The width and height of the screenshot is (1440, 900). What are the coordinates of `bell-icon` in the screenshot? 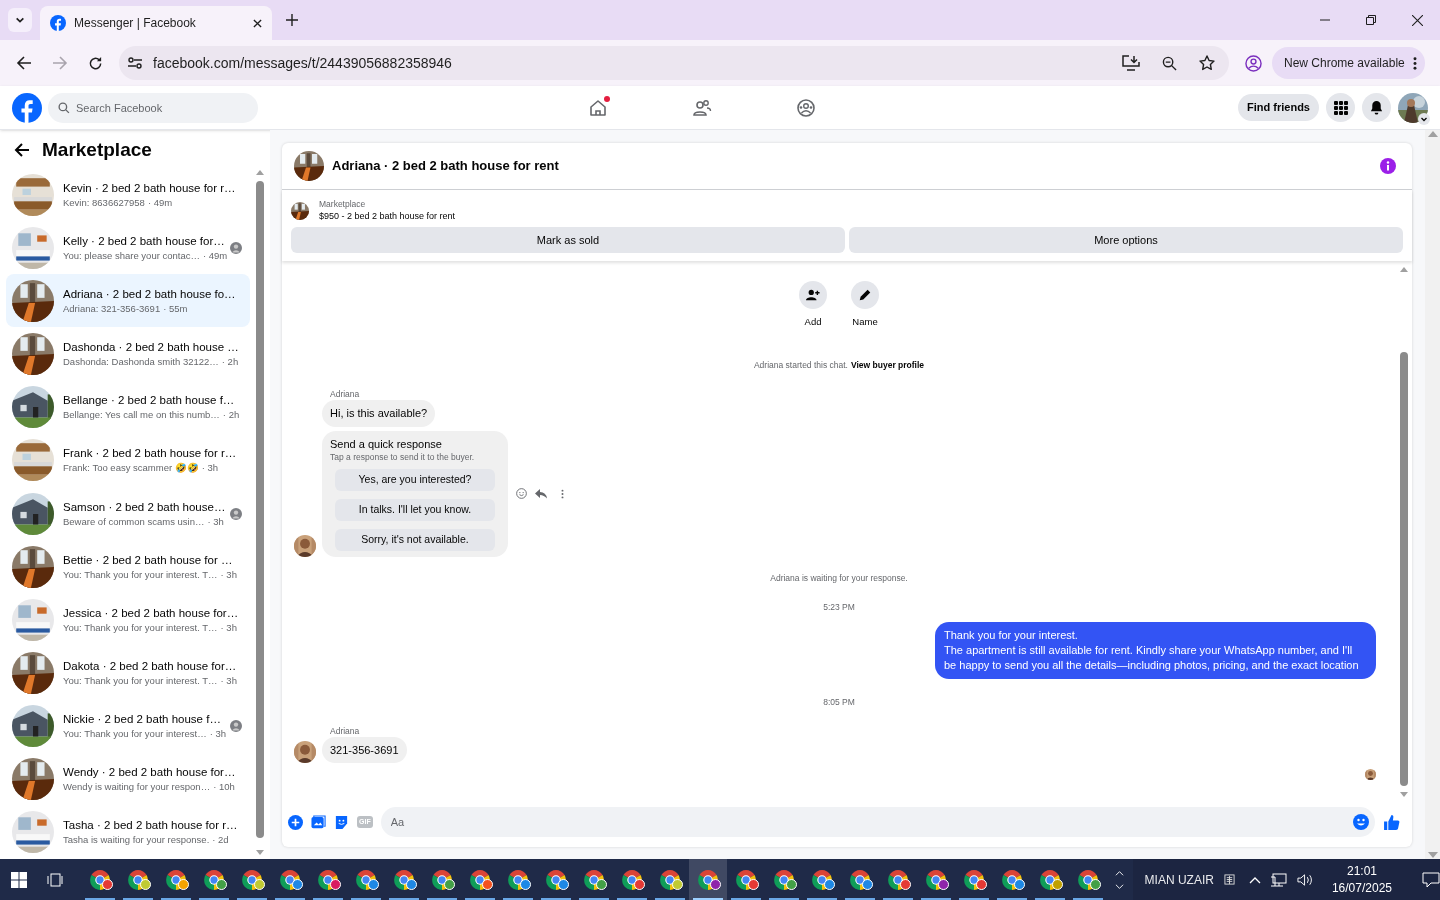 It's located at (1376, 107).